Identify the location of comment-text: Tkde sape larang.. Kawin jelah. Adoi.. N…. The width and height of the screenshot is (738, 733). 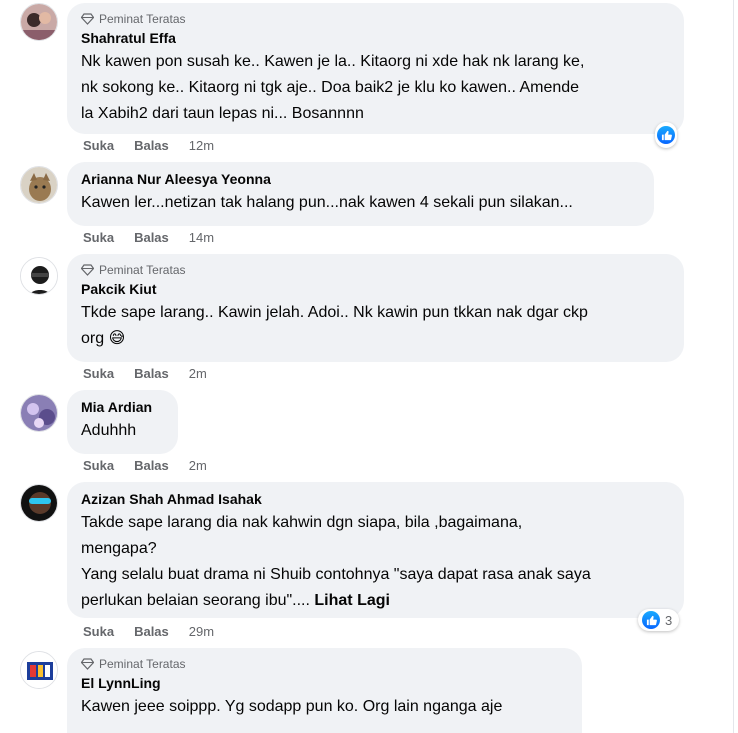
(375, 326).